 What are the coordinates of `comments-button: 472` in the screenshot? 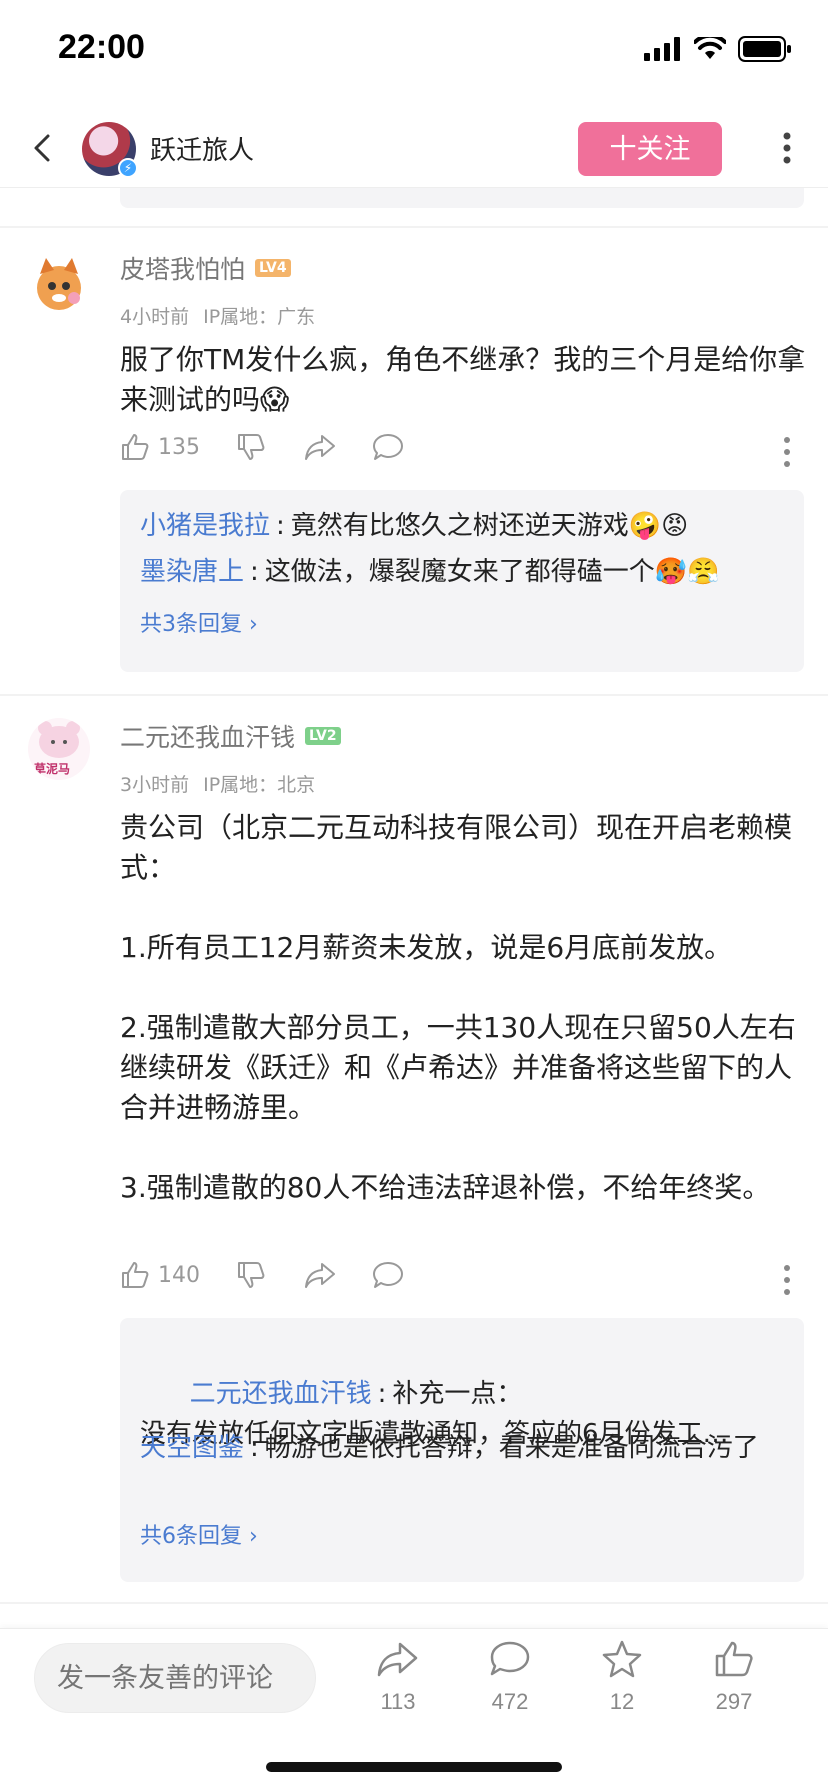 It's located at (510, 1677).